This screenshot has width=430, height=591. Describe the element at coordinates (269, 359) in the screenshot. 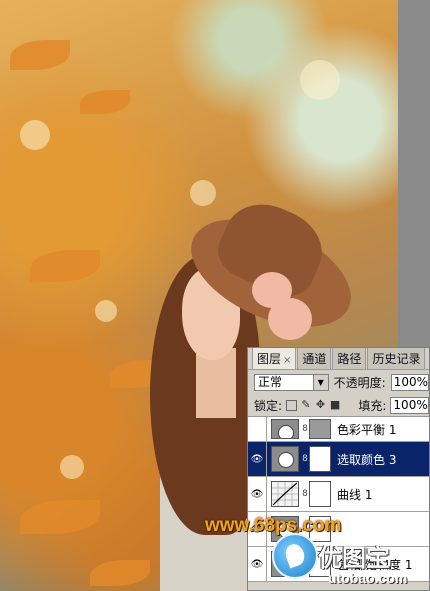

I see `tab-label: 图层` at that location.